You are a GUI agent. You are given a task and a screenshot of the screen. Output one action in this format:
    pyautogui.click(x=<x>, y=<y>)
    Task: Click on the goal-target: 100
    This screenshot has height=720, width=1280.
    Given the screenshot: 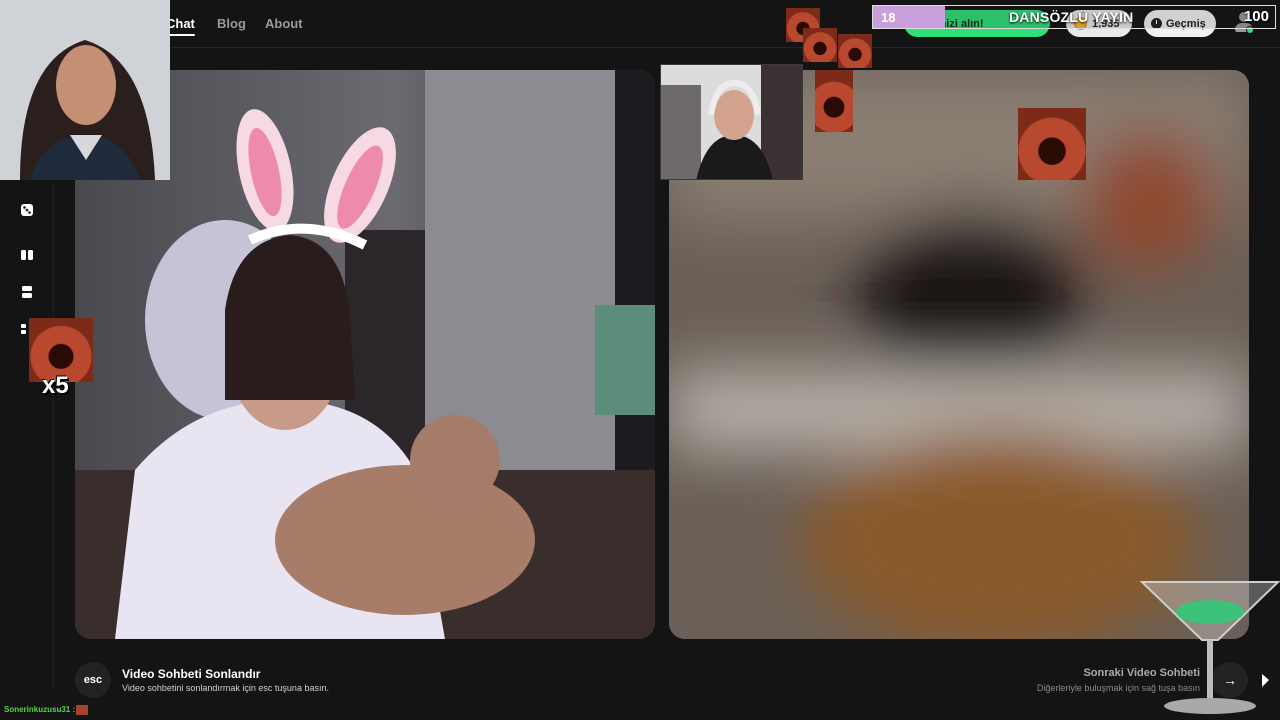 What is the action you would take?
    pyautogui.click(x=1256, y=16)
    